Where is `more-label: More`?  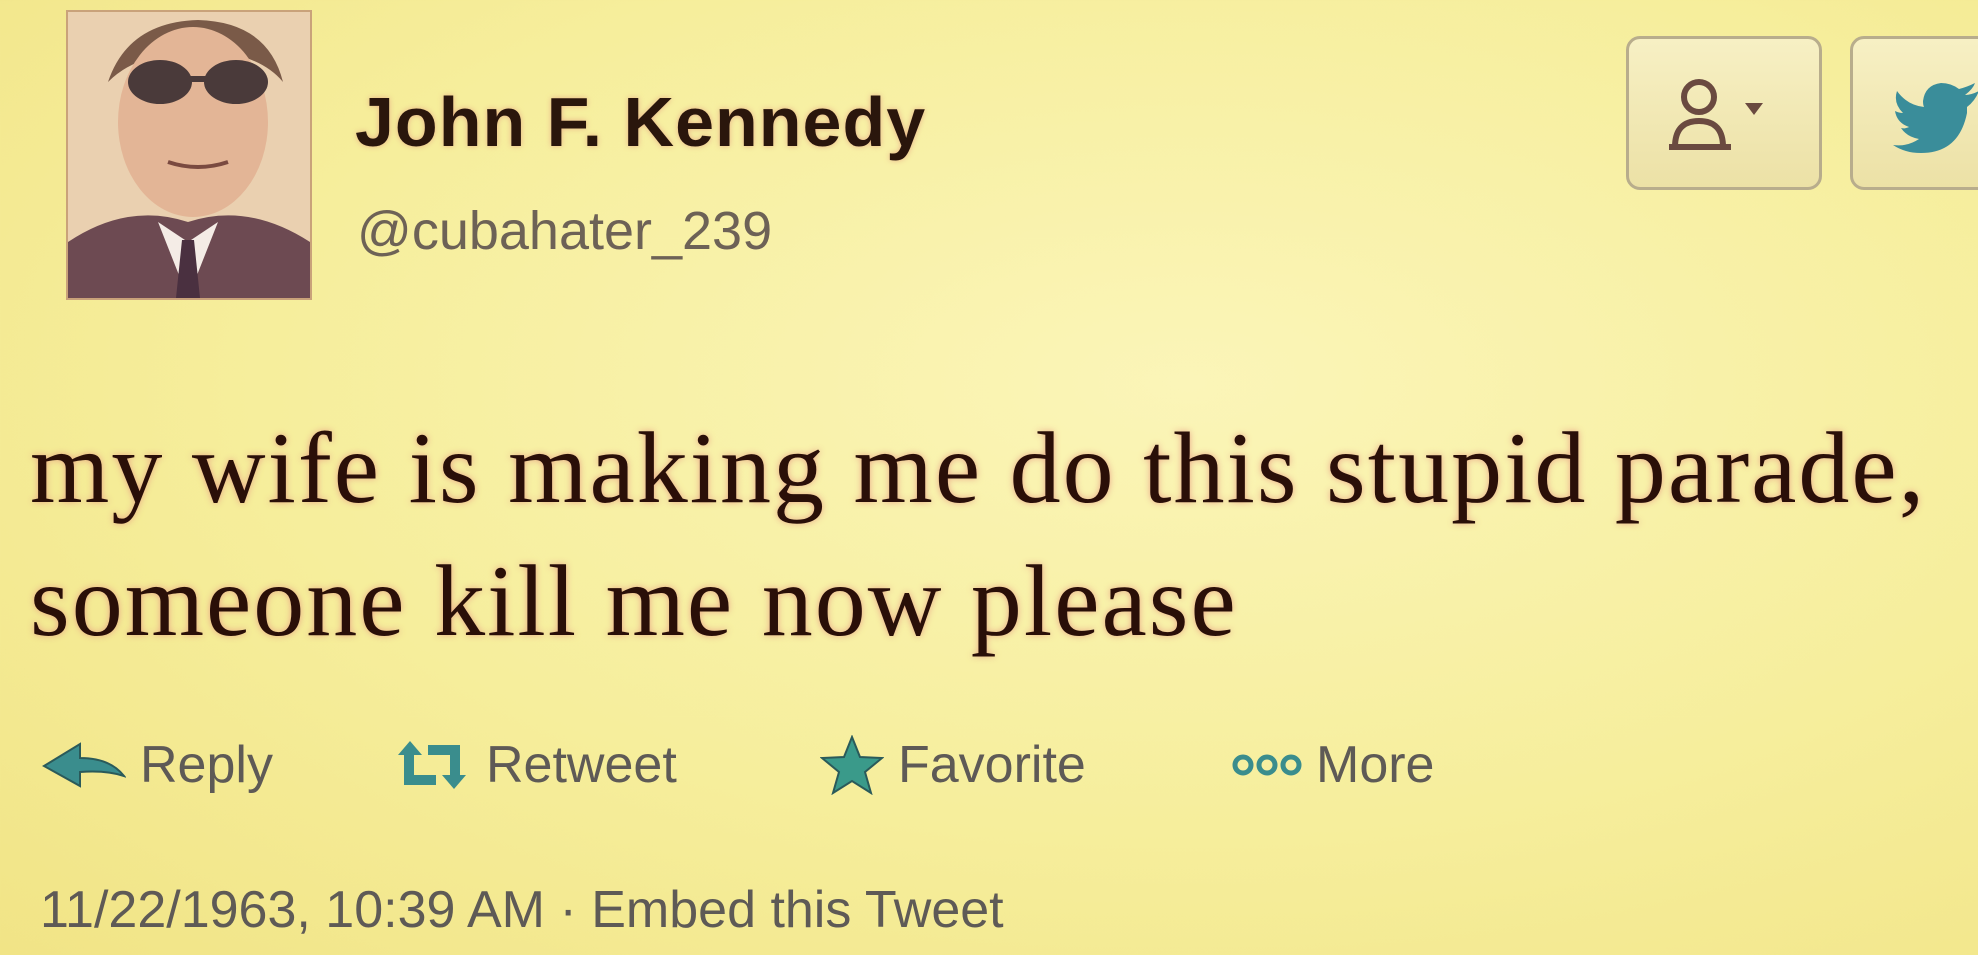
more-label: More is located at coordinates (1375, 765).